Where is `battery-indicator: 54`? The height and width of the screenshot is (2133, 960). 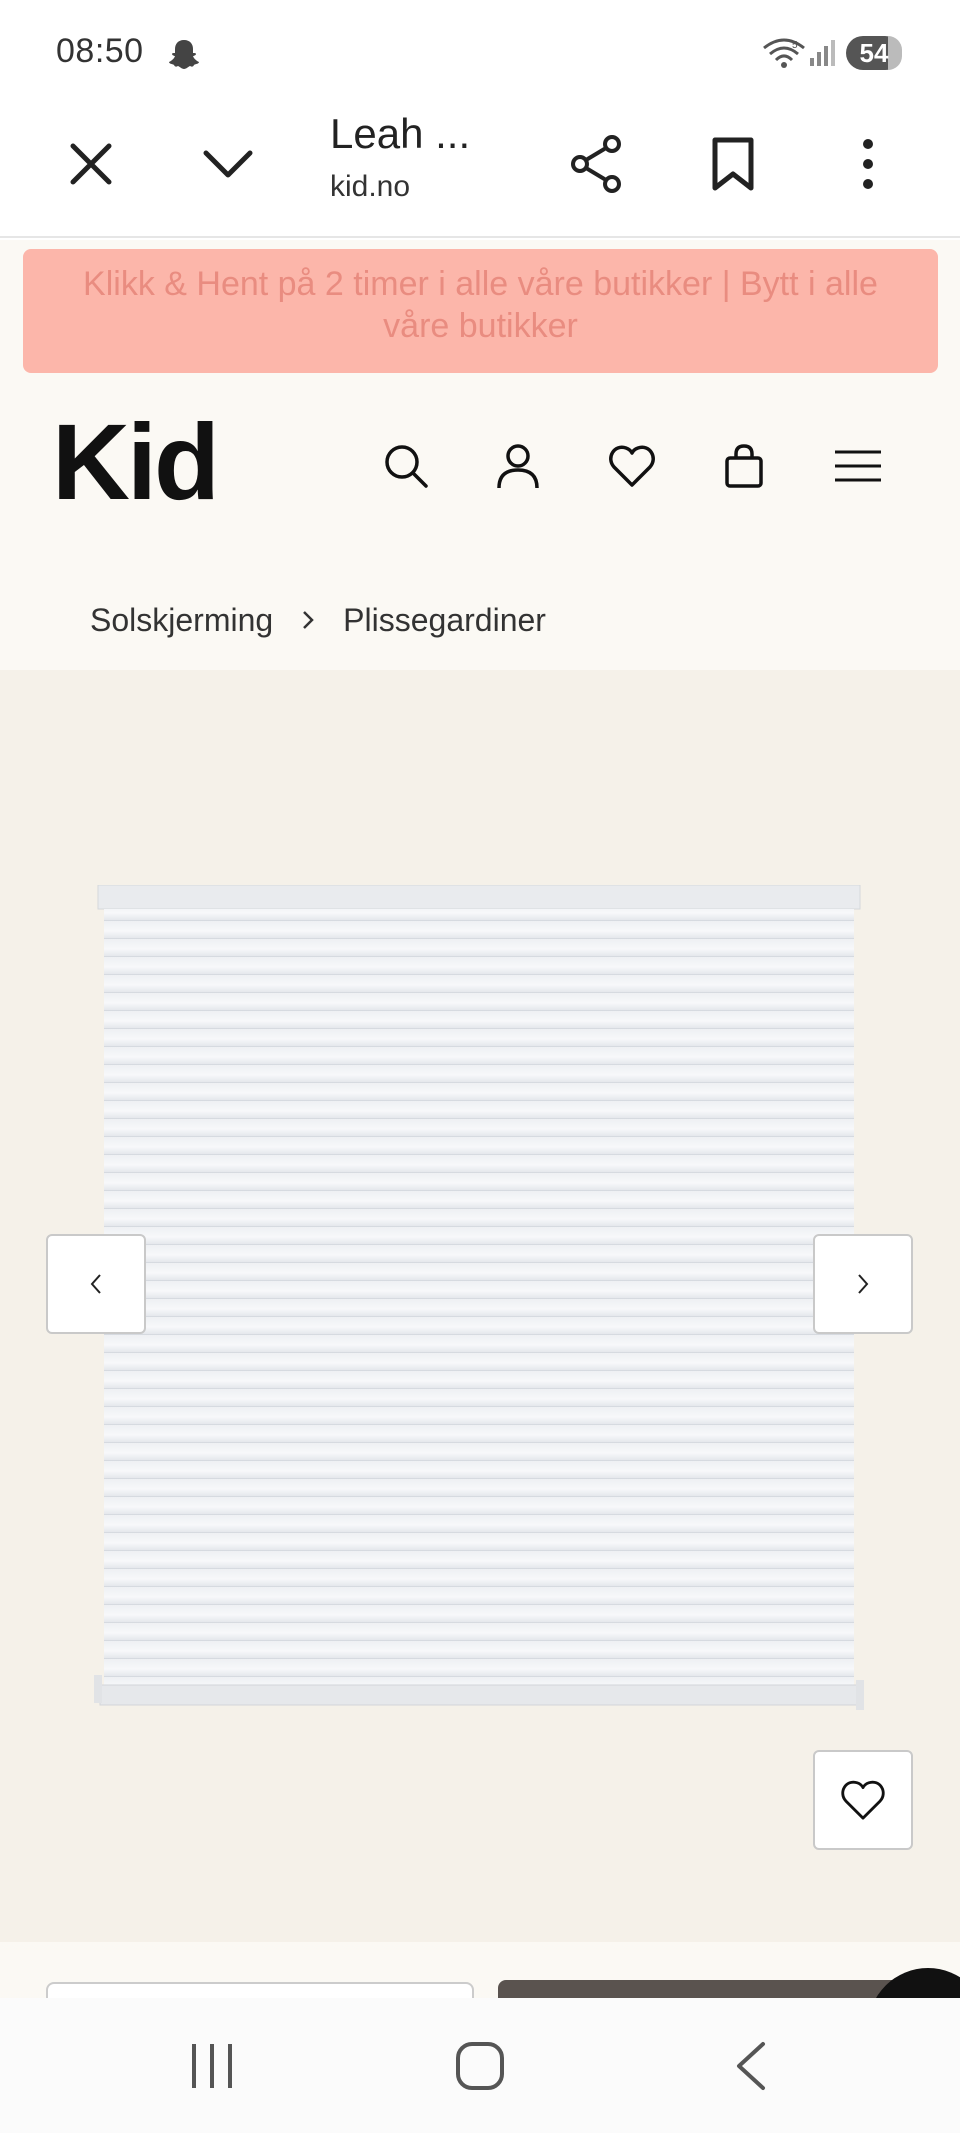 battery-indicator: 54 is located at coordinates (874, 53).